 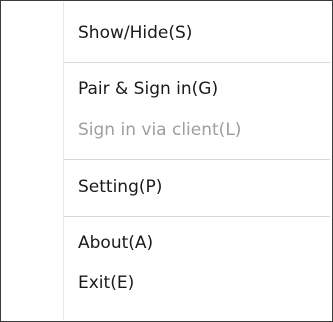 What do you see at coordinates (166, 187) in the screenshot?
I see `menu-item-setting: Setting(P)` at bounding box center [166, 187].